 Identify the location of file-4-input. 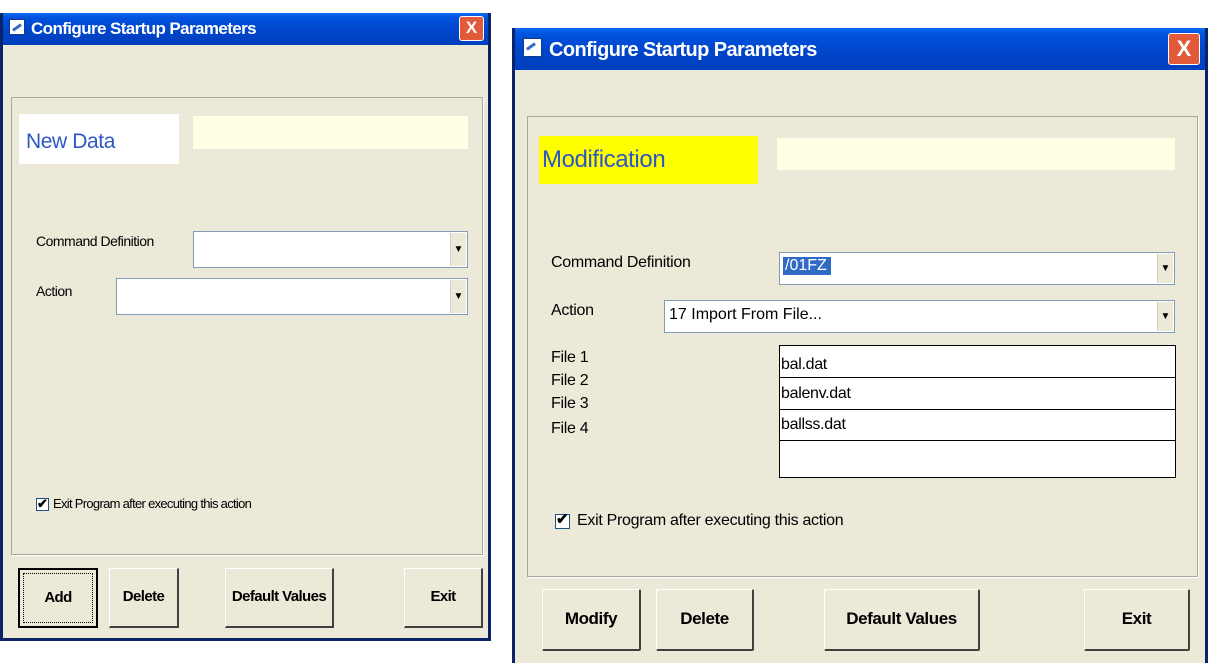
(977, 459).